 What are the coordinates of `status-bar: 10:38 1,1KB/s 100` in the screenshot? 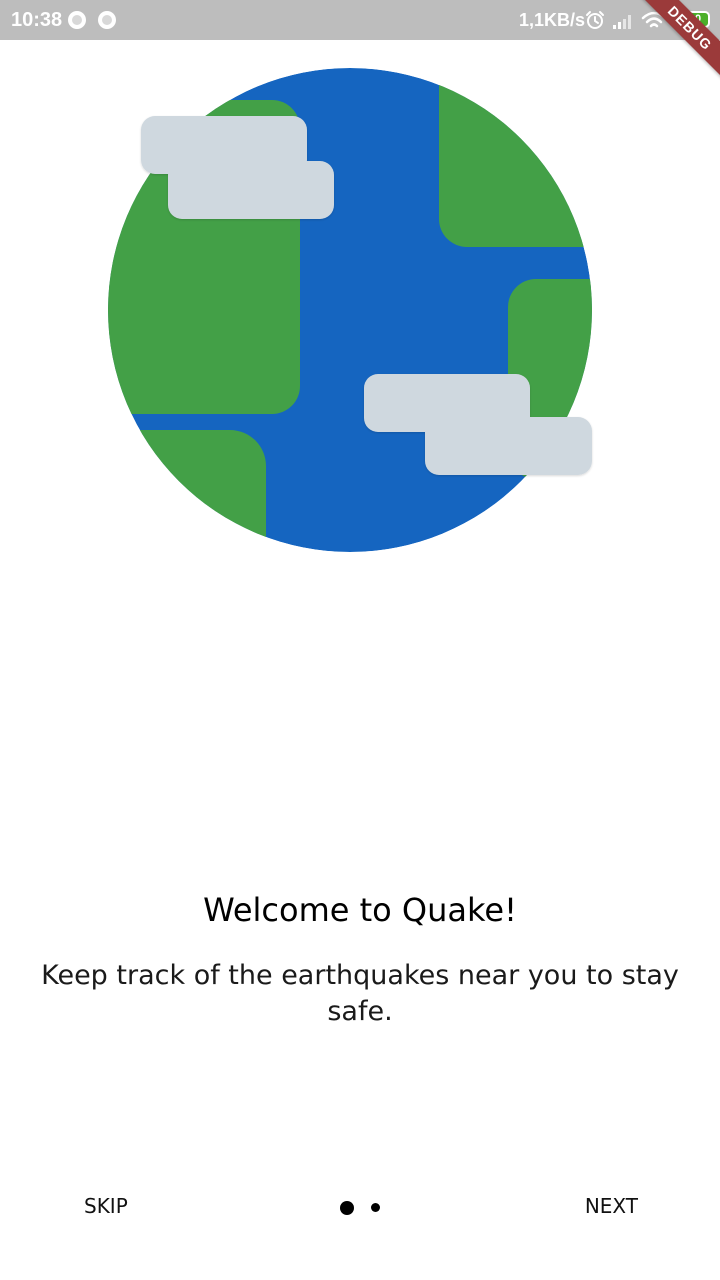 It's located at (360, 20).